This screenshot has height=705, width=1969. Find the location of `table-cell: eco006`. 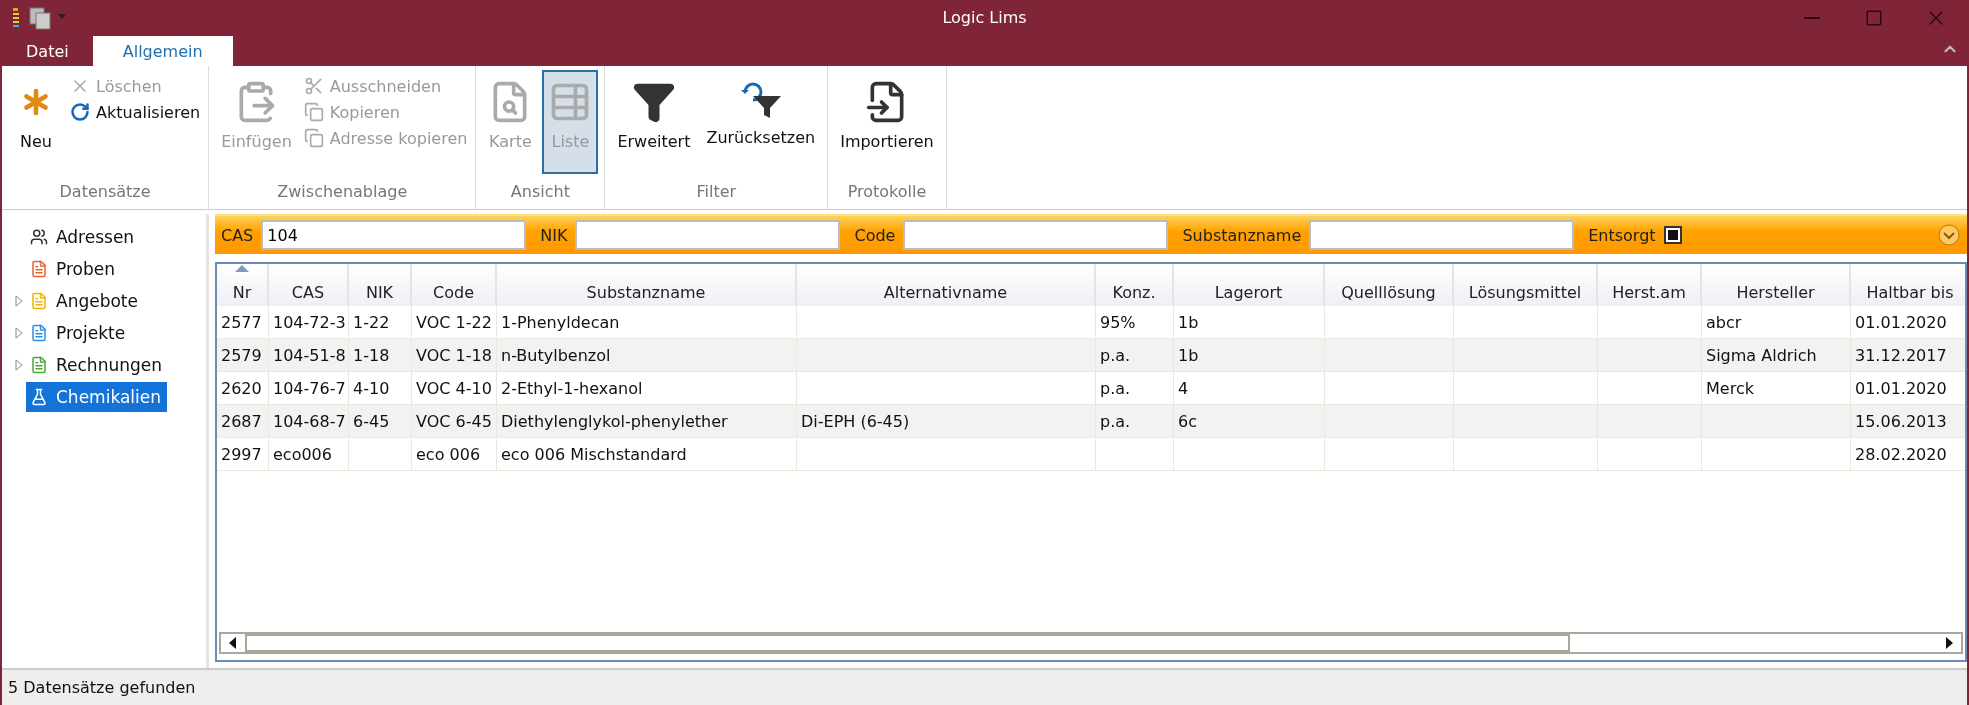

table-cell: eco006 is located at coordinates (309, 454).